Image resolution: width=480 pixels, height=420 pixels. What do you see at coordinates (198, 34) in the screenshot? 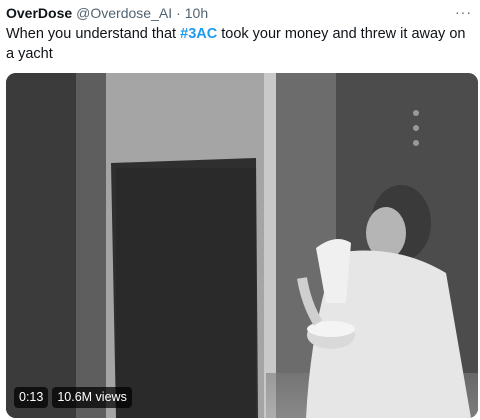
I see `hashtag-link: #3AC` at bounding box center [198, 34].